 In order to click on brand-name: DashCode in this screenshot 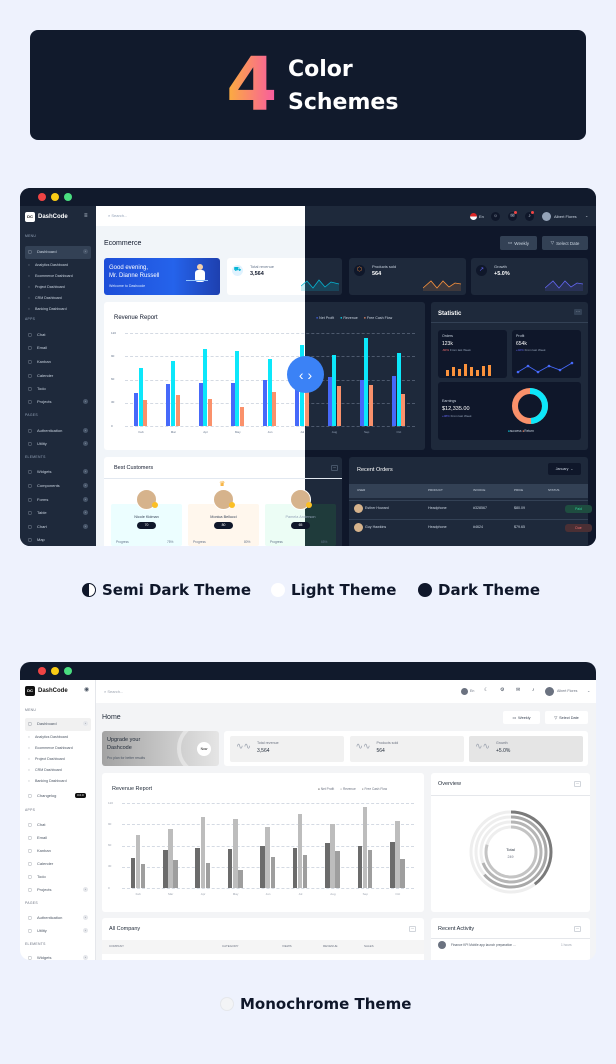, I will do `click(53, 691)`.